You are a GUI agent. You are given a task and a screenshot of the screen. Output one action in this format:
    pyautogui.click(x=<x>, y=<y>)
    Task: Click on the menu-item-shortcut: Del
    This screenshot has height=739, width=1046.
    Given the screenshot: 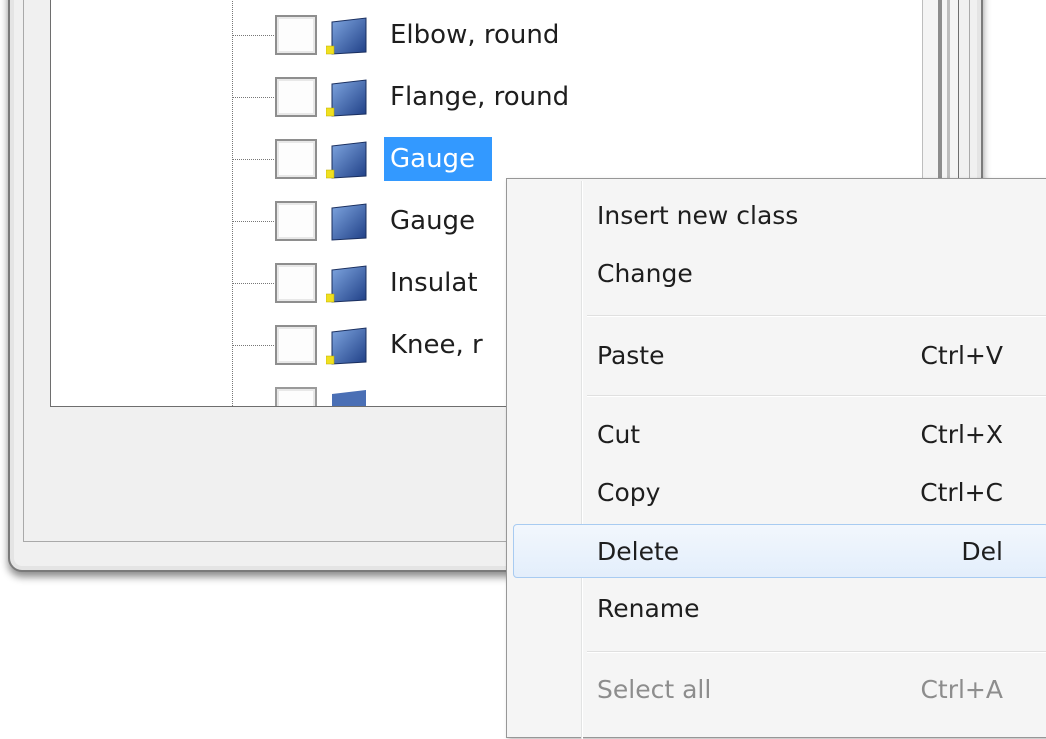 What is the action you would take?
    pyautogui.click(x=982, y=551)
    